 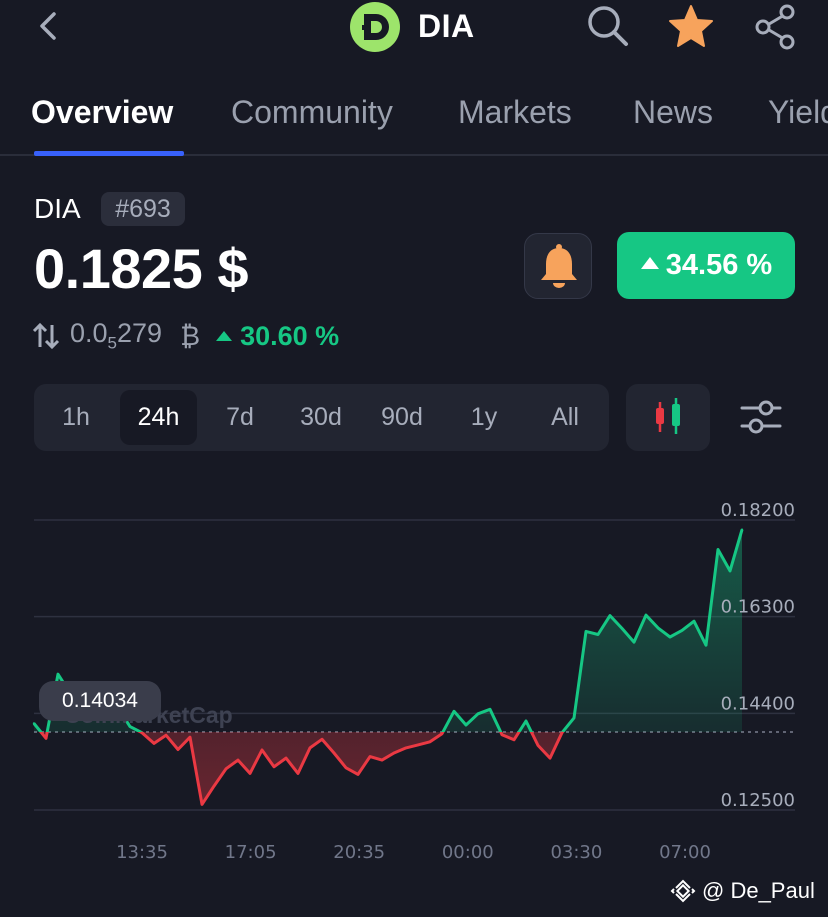 What do you see at coordinates (758, 890) in the screenshot?
I see `credit-text: @ De_Paul` at bounding box center [758, 890].